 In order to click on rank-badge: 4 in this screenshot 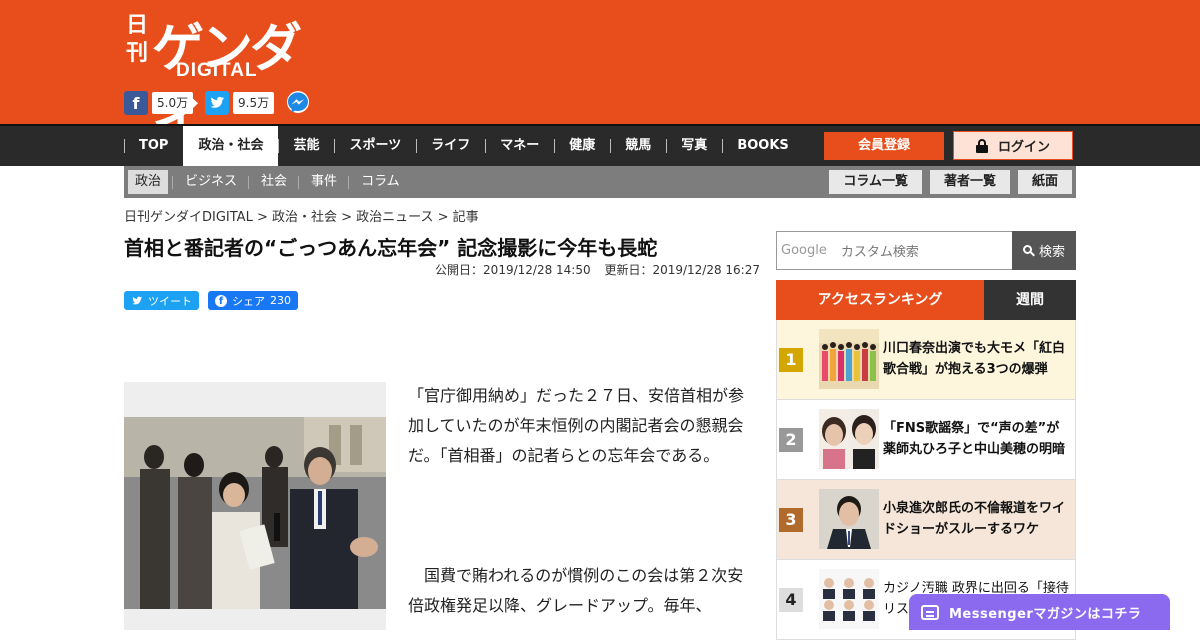, I will do `click(791, 600)`.